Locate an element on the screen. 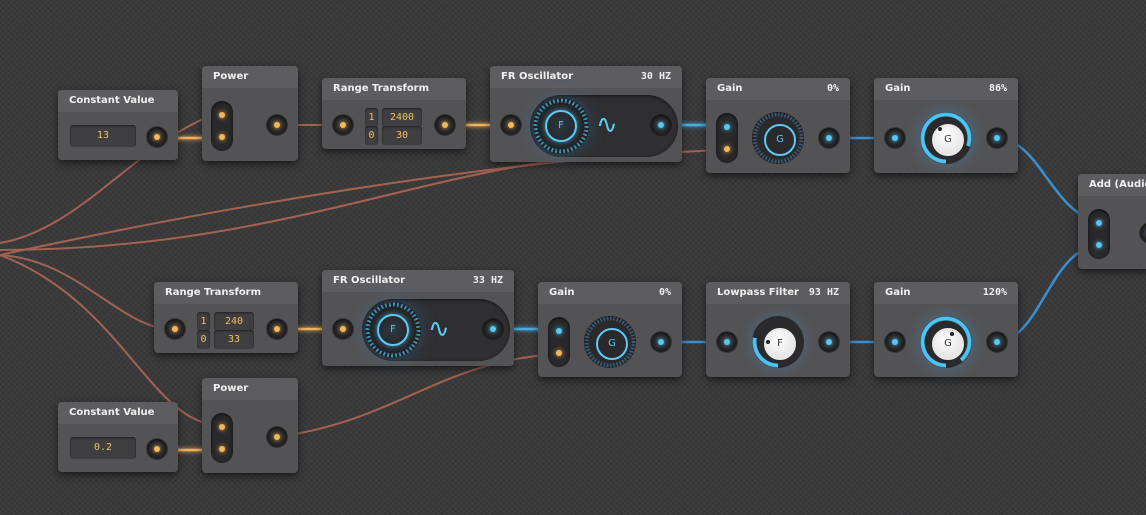 This screenshot has height=515, width=1146. node-title: FR Oscillator 33 HZ is located at coordinates (418, 281).